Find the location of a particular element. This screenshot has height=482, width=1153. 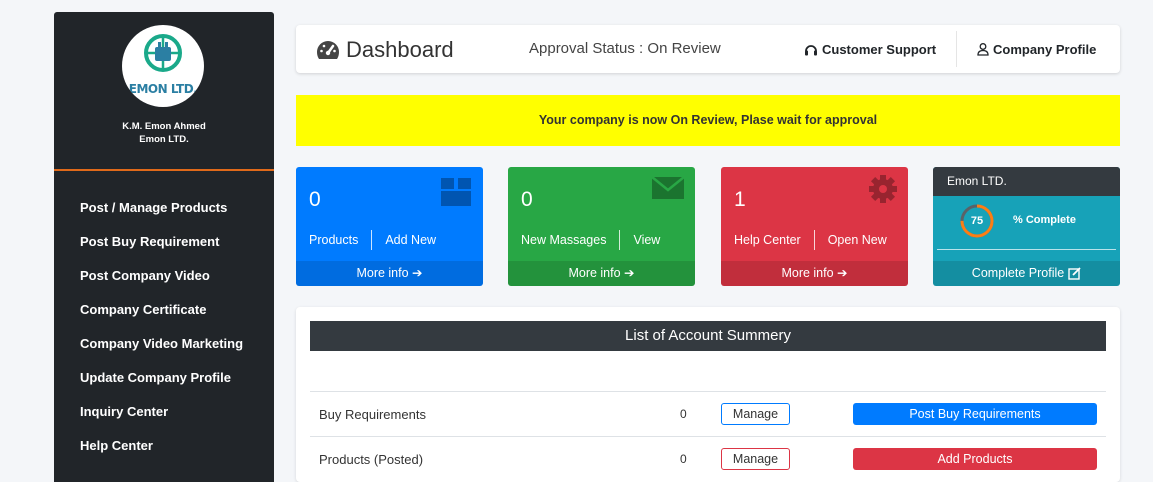

products-more-info: More info ➔ is located at coordinates (389, 273).